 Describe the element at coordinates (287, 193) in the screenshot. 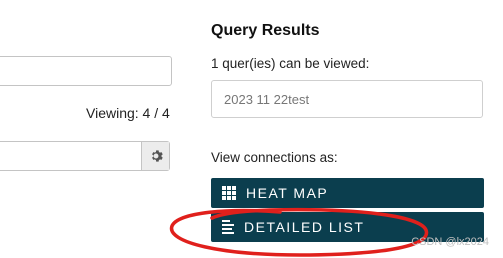

I see `heat-map-button-label: HEAT MAP` at that location.